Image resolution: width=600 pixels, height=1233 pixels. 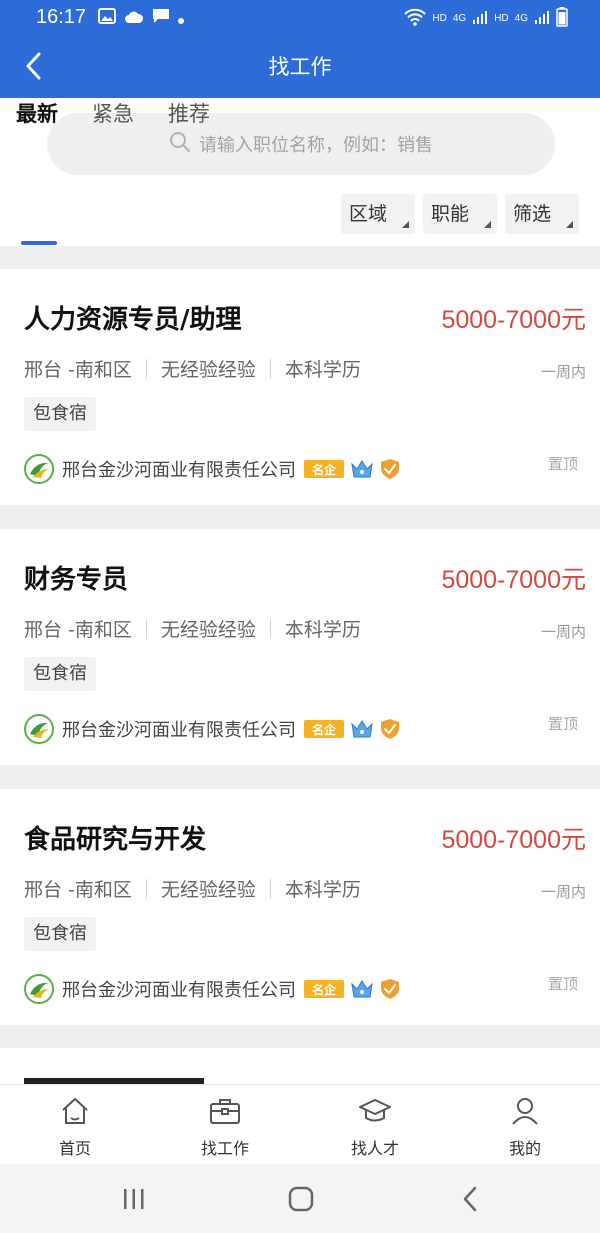 I want to click on status-bar: 16:17 HD 4G HD 4G, so click(x=300, y=18).